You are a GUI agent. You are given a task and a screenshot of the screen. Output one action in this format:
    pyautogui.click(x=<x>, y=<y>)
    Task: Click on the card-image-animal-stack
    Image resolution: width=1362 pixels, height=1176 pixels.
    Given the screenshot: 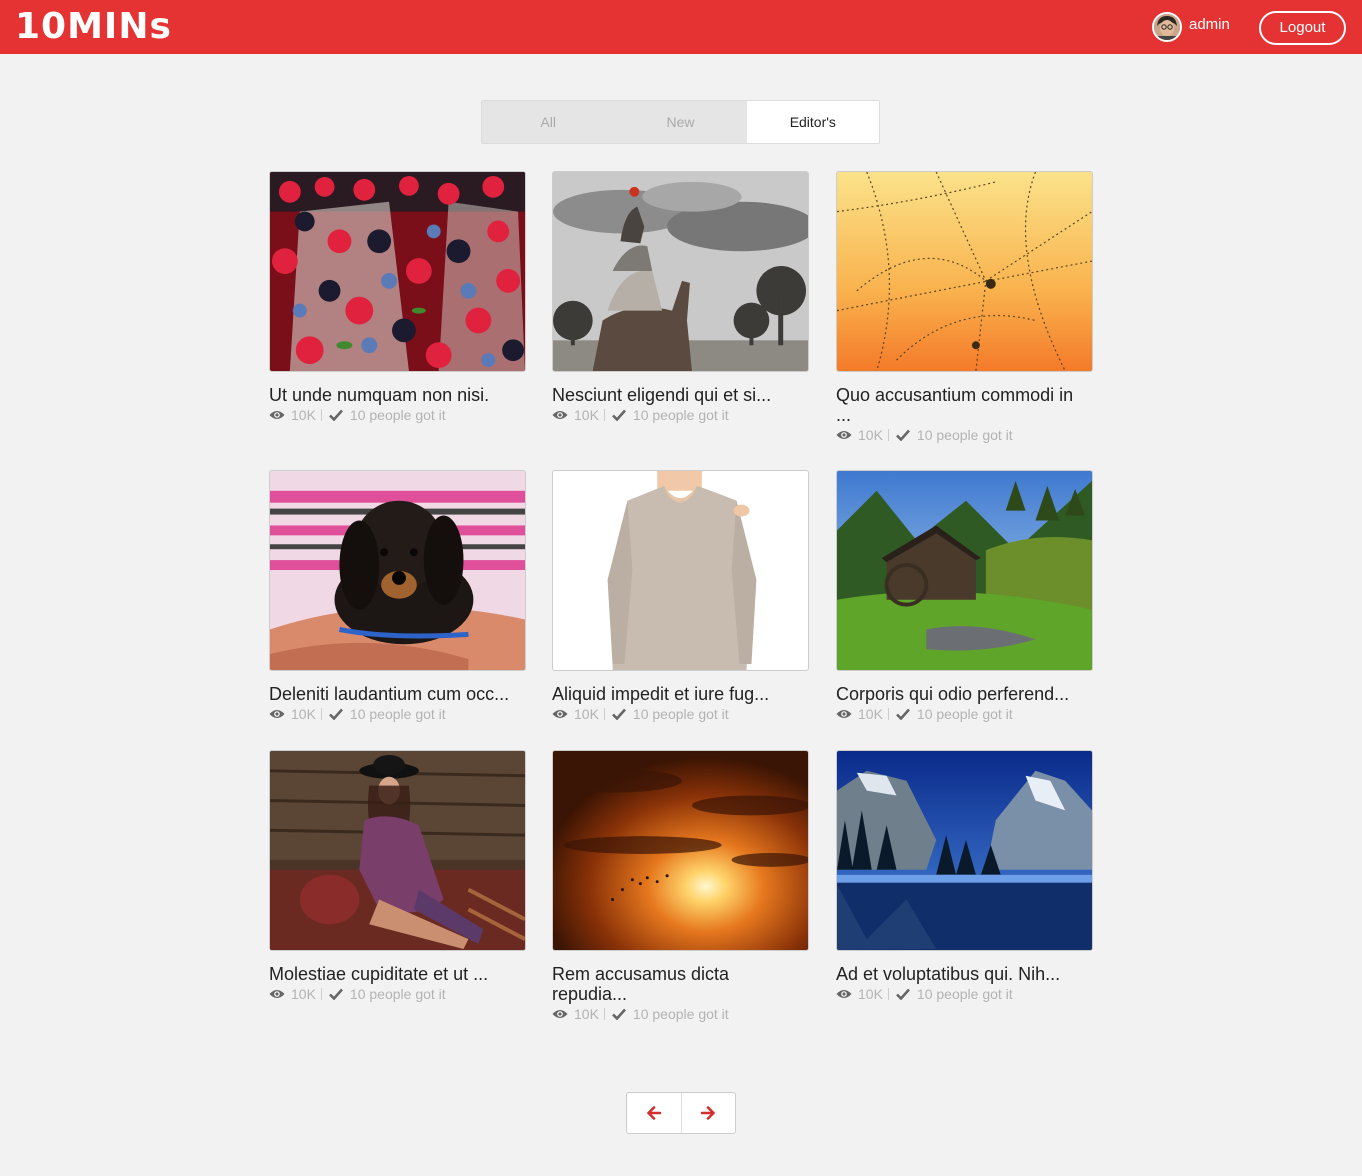 What is the action you would take?
    pyautogui.click(x=680, y=271)
    